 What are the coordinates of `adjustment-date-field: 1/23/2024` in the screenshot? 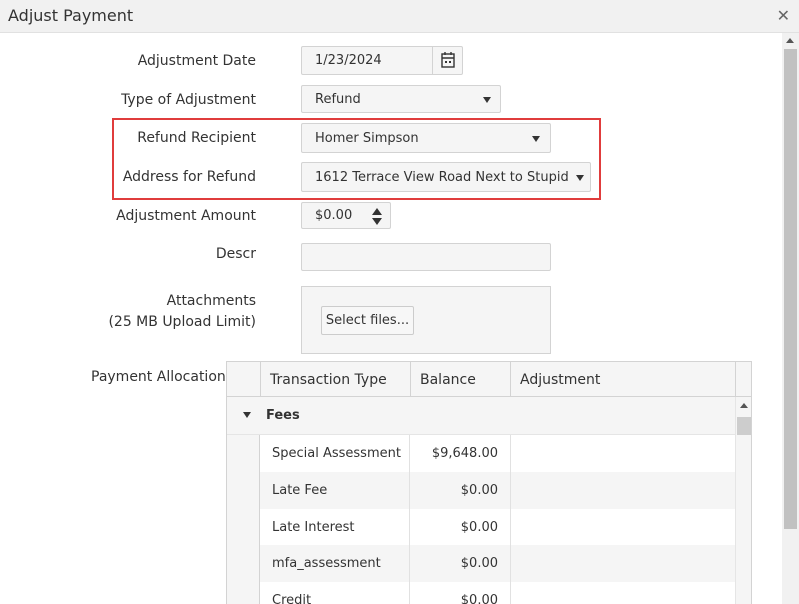 It's located at (382, 60).